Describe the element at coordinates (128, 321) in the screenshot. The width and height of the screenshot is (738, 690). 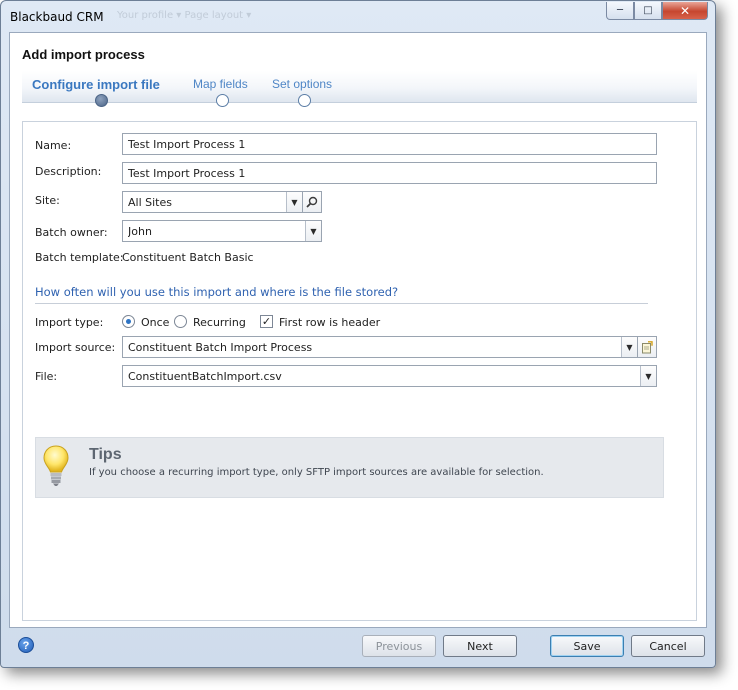
I see `radio-once` at that location.